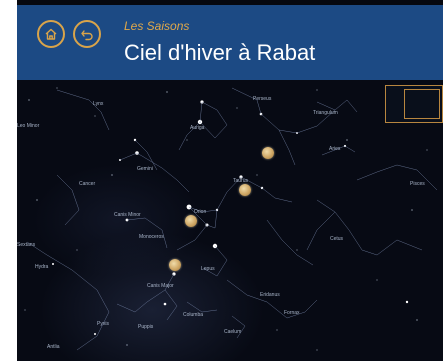 This screenshot has width=443, height=361. What do you see at coordinates (417, 184) in the screenshot?
I see `label-pisces: Pisces` at bounding box center [417, 184].